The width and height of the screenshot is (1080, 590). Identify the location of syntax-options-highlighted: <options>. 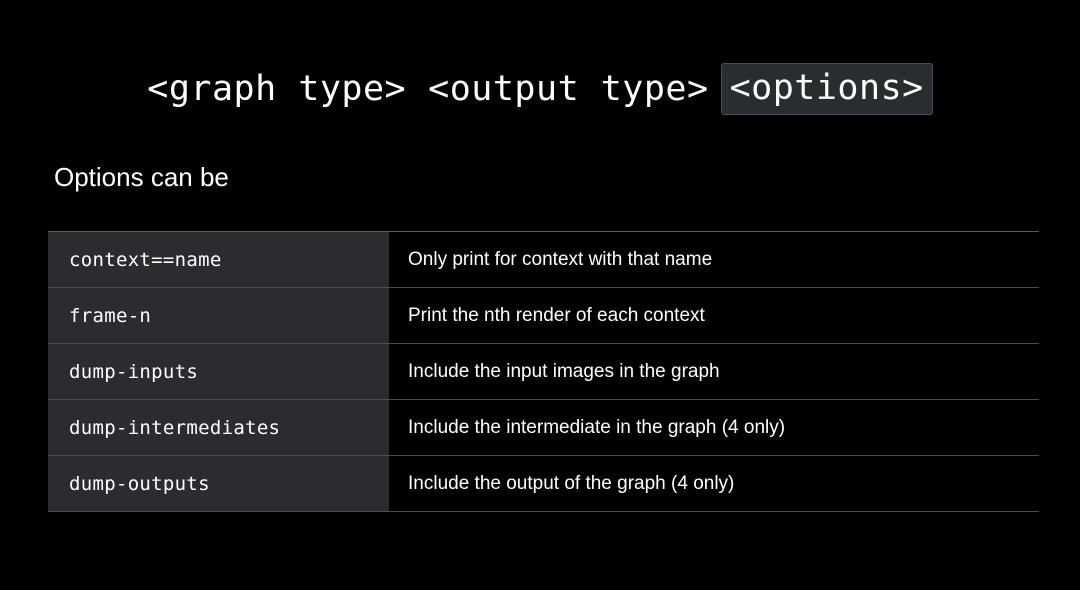
(826, 89).